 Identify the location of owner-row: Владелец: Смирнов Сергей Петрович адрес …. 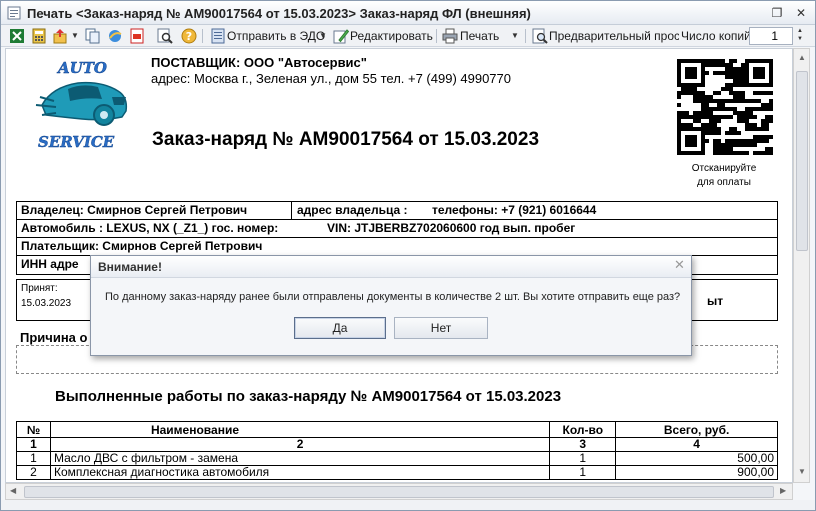
(397, 211).